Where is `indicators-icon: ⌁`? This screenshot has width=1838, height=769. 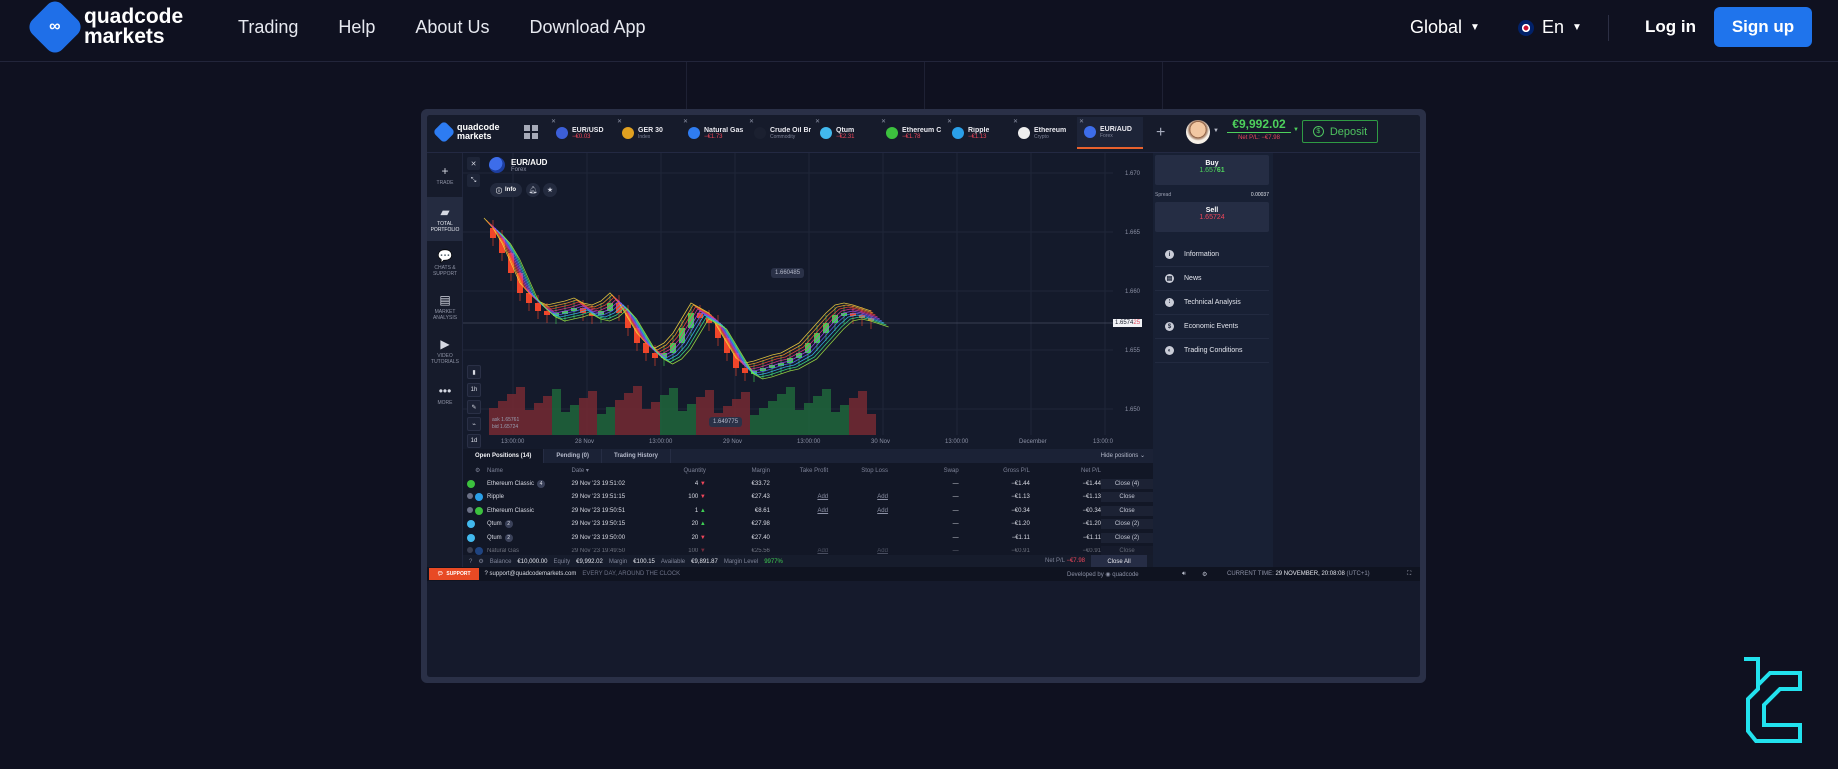
indicators-icon: ⌁ is located at coordinates (474, 424).